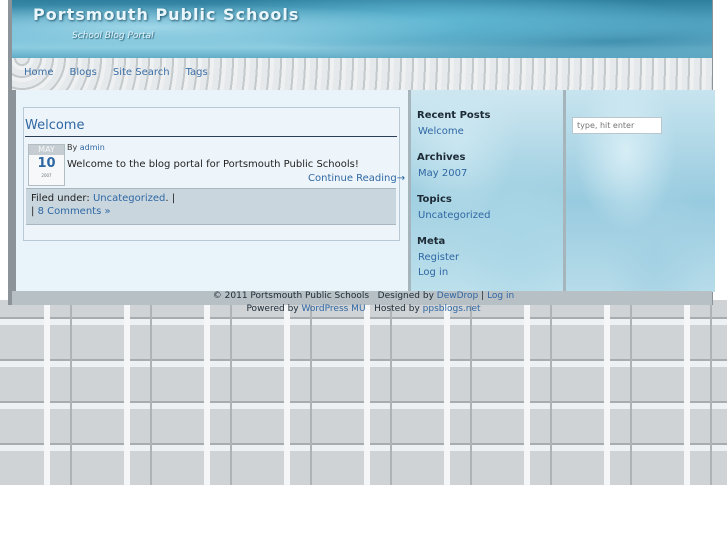  I want to click on footer-copyright: © 2011 Portsmouth Public Schools, so click(291, 296).